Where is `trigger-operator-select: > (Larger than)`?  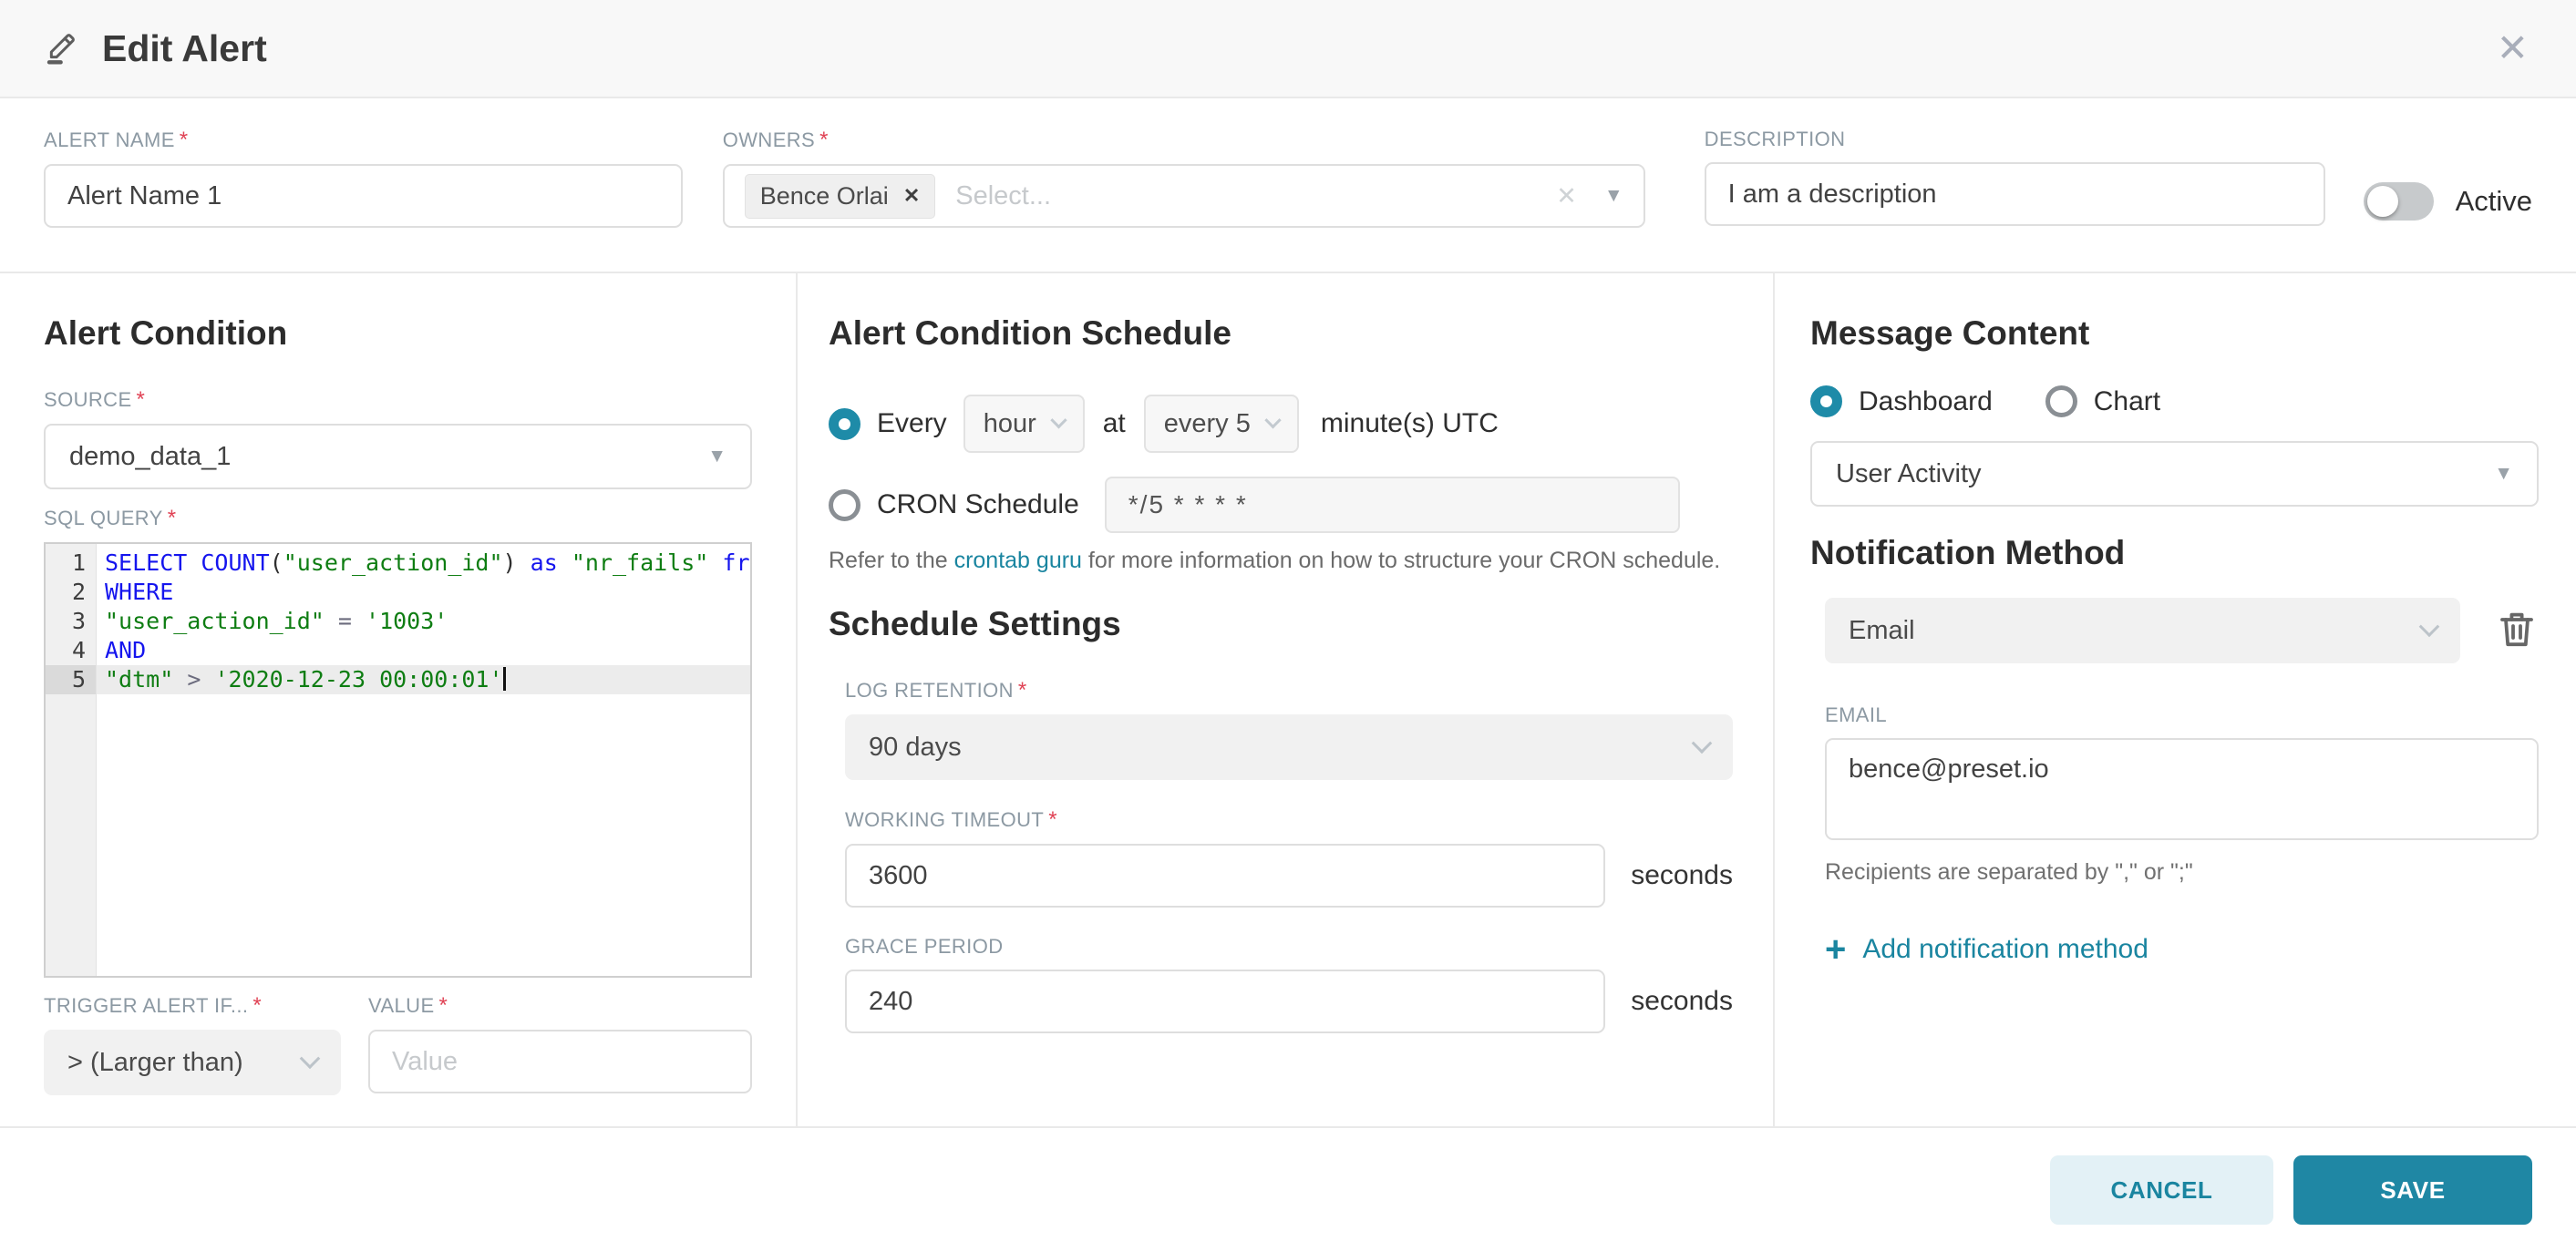
trigger-operator-select: > (Larger than) is located at coordinates (192, 1062).